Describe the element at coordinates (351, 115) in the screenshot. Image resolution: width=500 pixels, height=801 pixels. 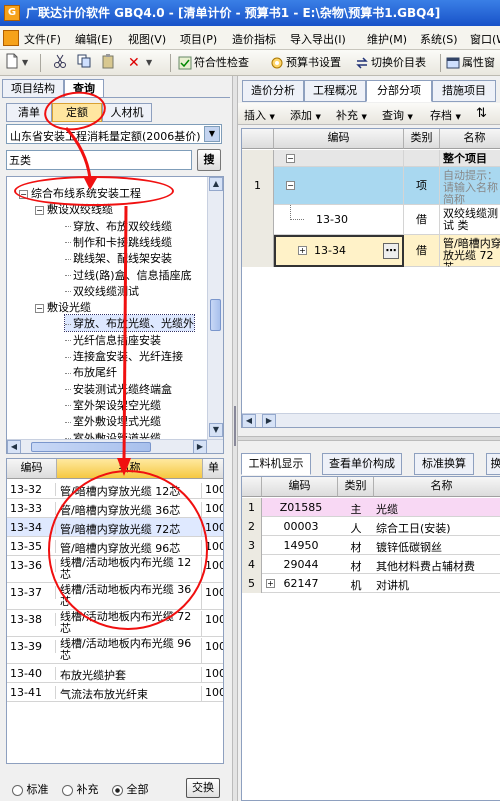
I see `supplement-menu-button: 补充 ▼` at that location.